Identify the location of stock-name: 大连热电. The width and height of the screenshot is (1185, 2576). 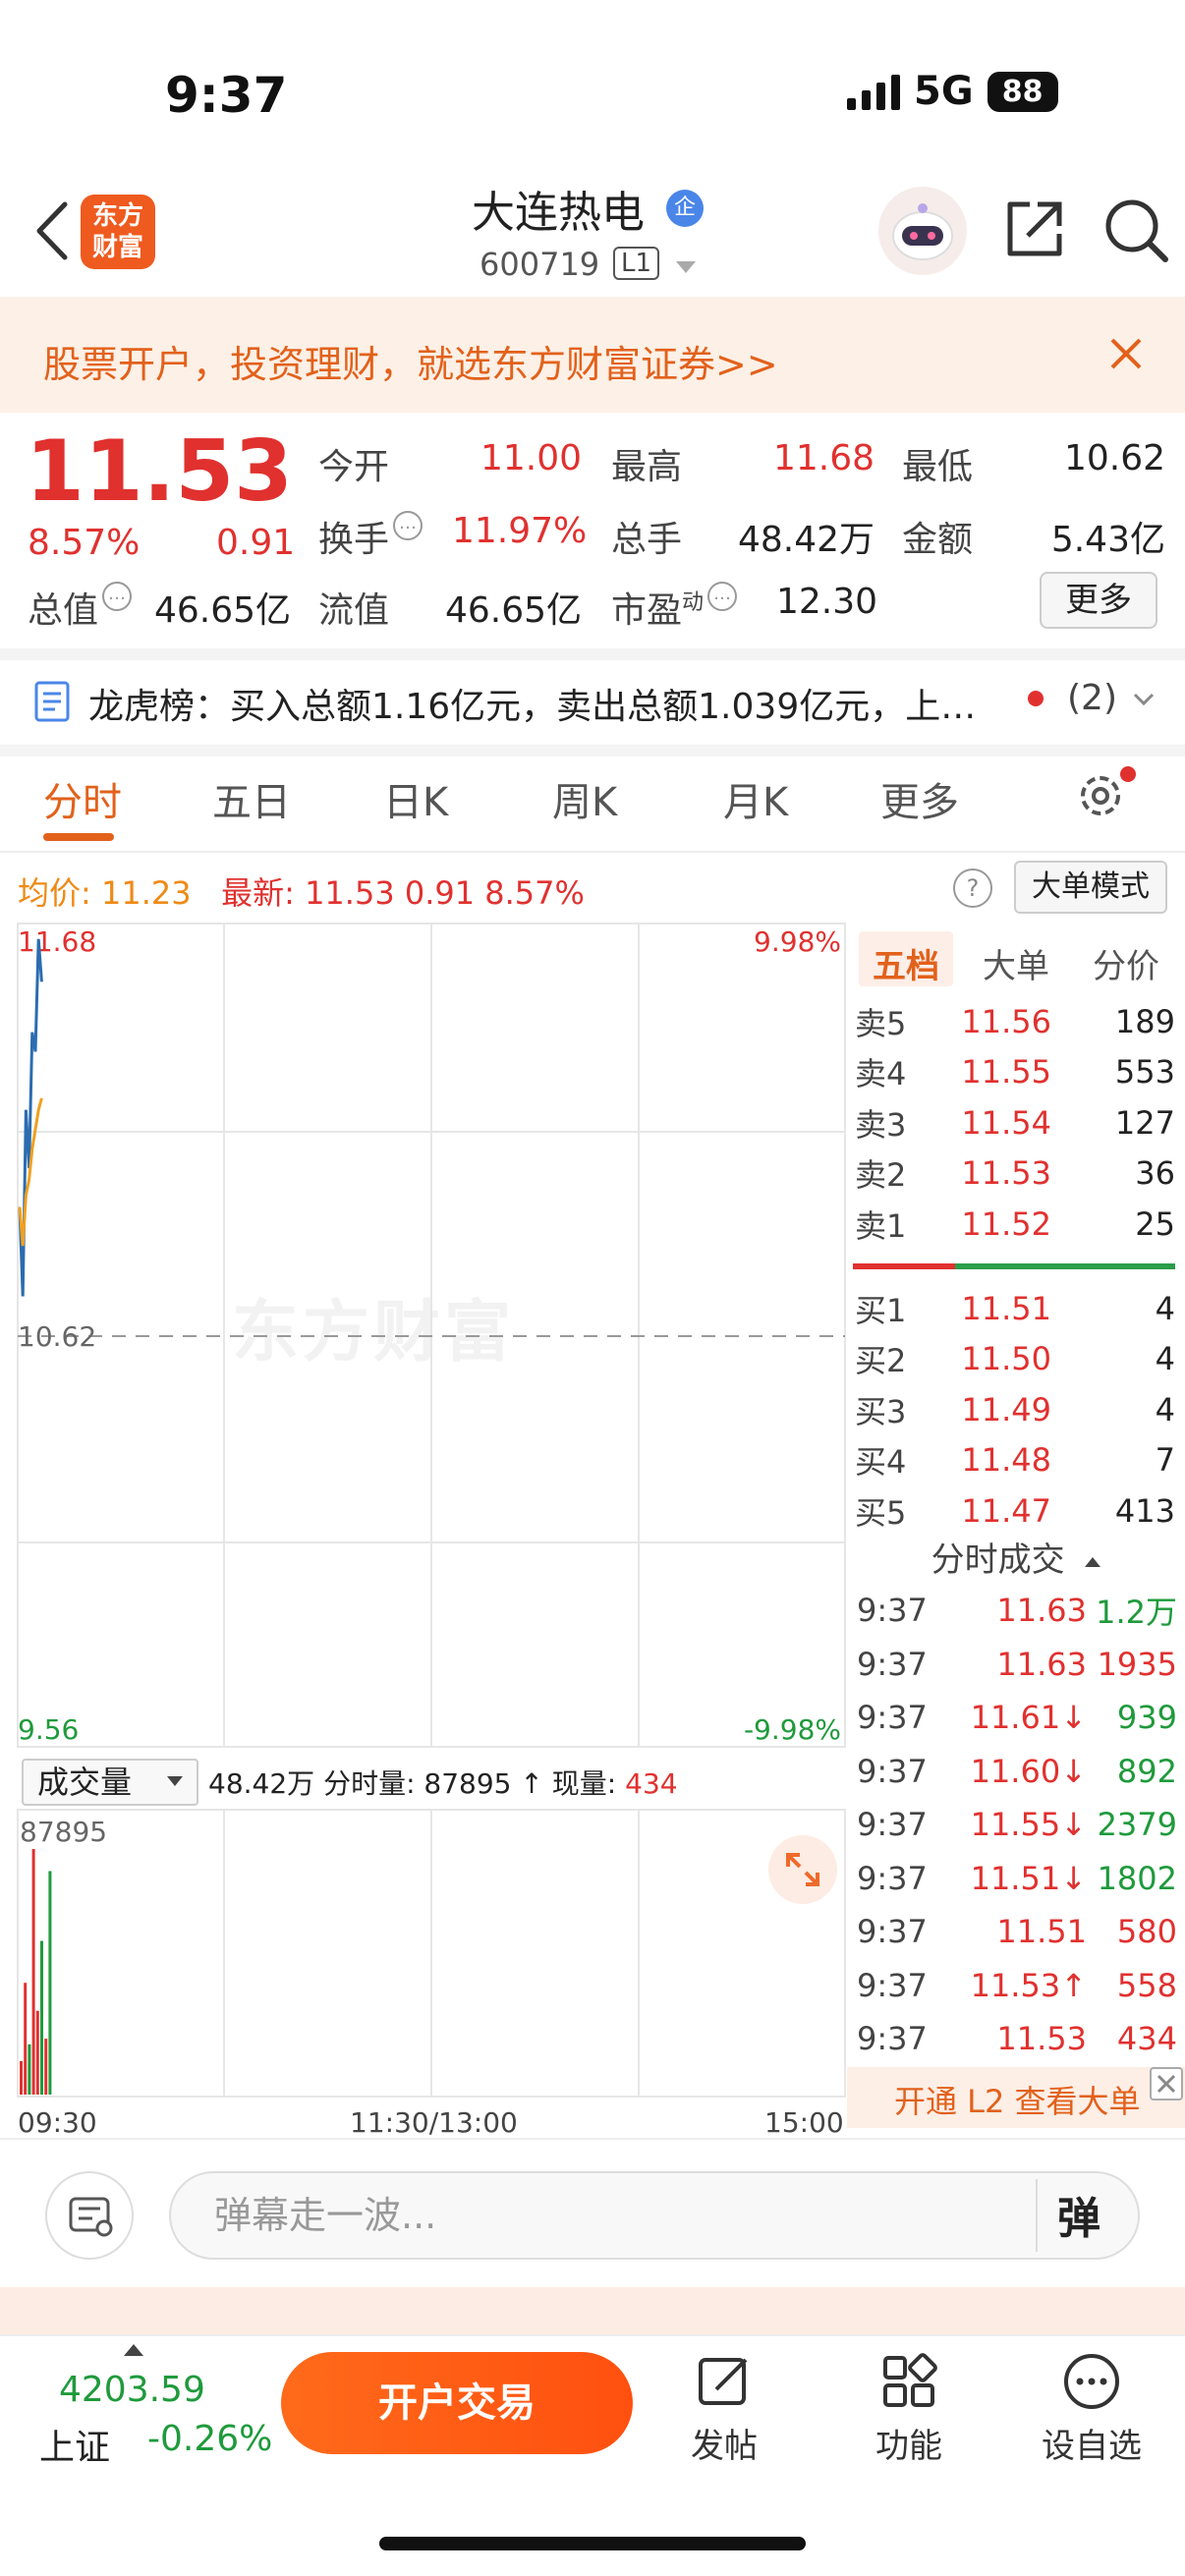
(559, 208).